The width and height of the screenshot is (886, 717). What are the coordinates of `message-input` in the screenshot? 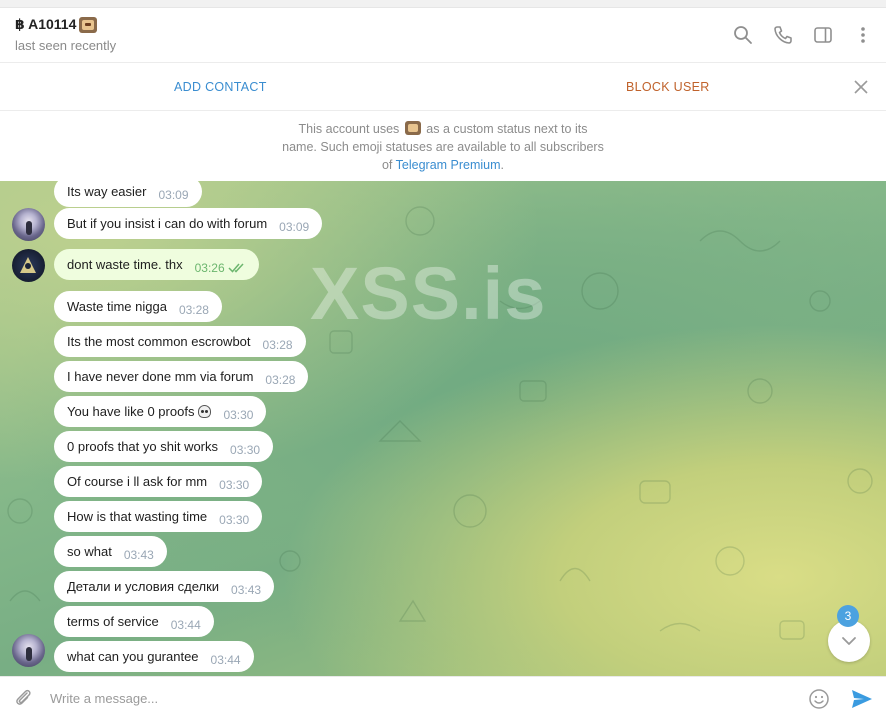 It's located at (420, 698).